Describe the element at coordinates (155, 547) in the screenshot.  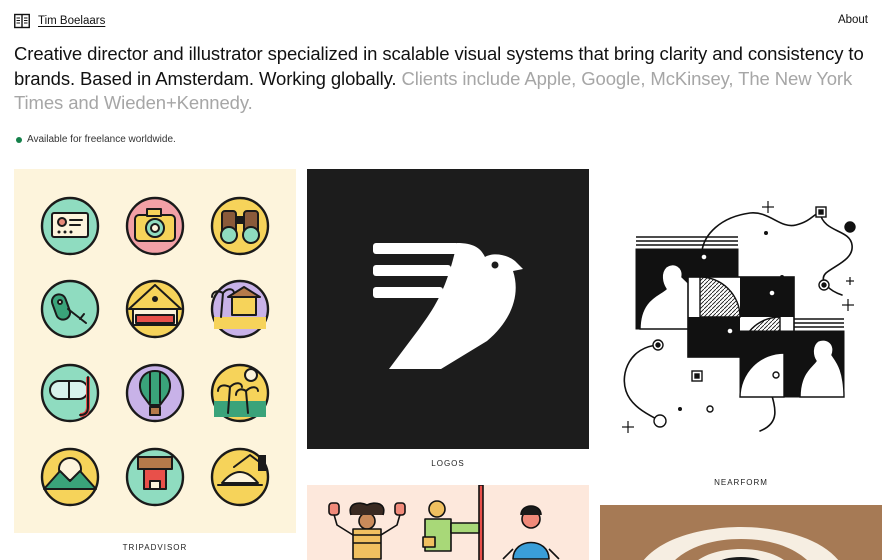
I see `caption-tripadvisor: TRIPADVISOR` at that location.